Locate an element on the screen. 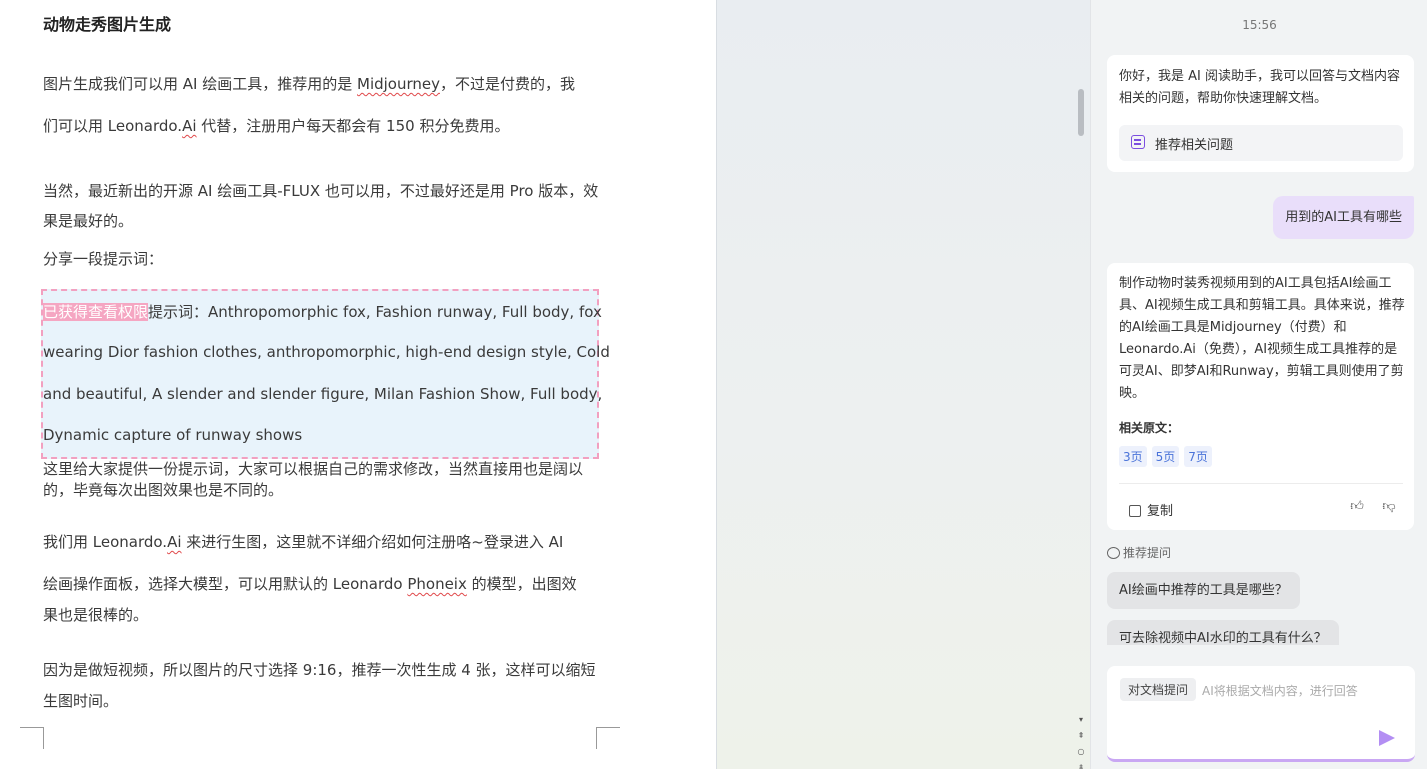  scrollbar-thumb is located at coordinates (1081, 112).